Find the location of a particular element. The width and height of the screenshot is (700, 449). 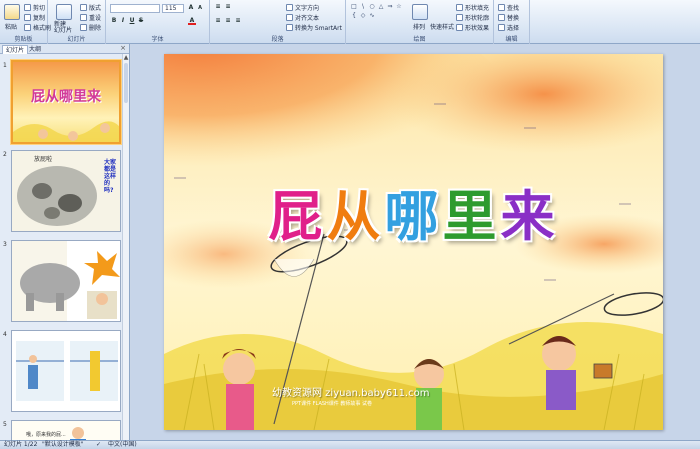

text-direction-label: 文字方向 is located at coordinates (307, 8).